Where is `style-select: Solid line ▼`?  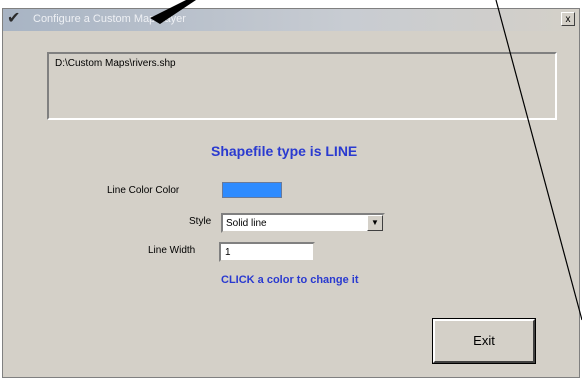 style-select: Solid line ▼ is located at coordinates (303, 223).